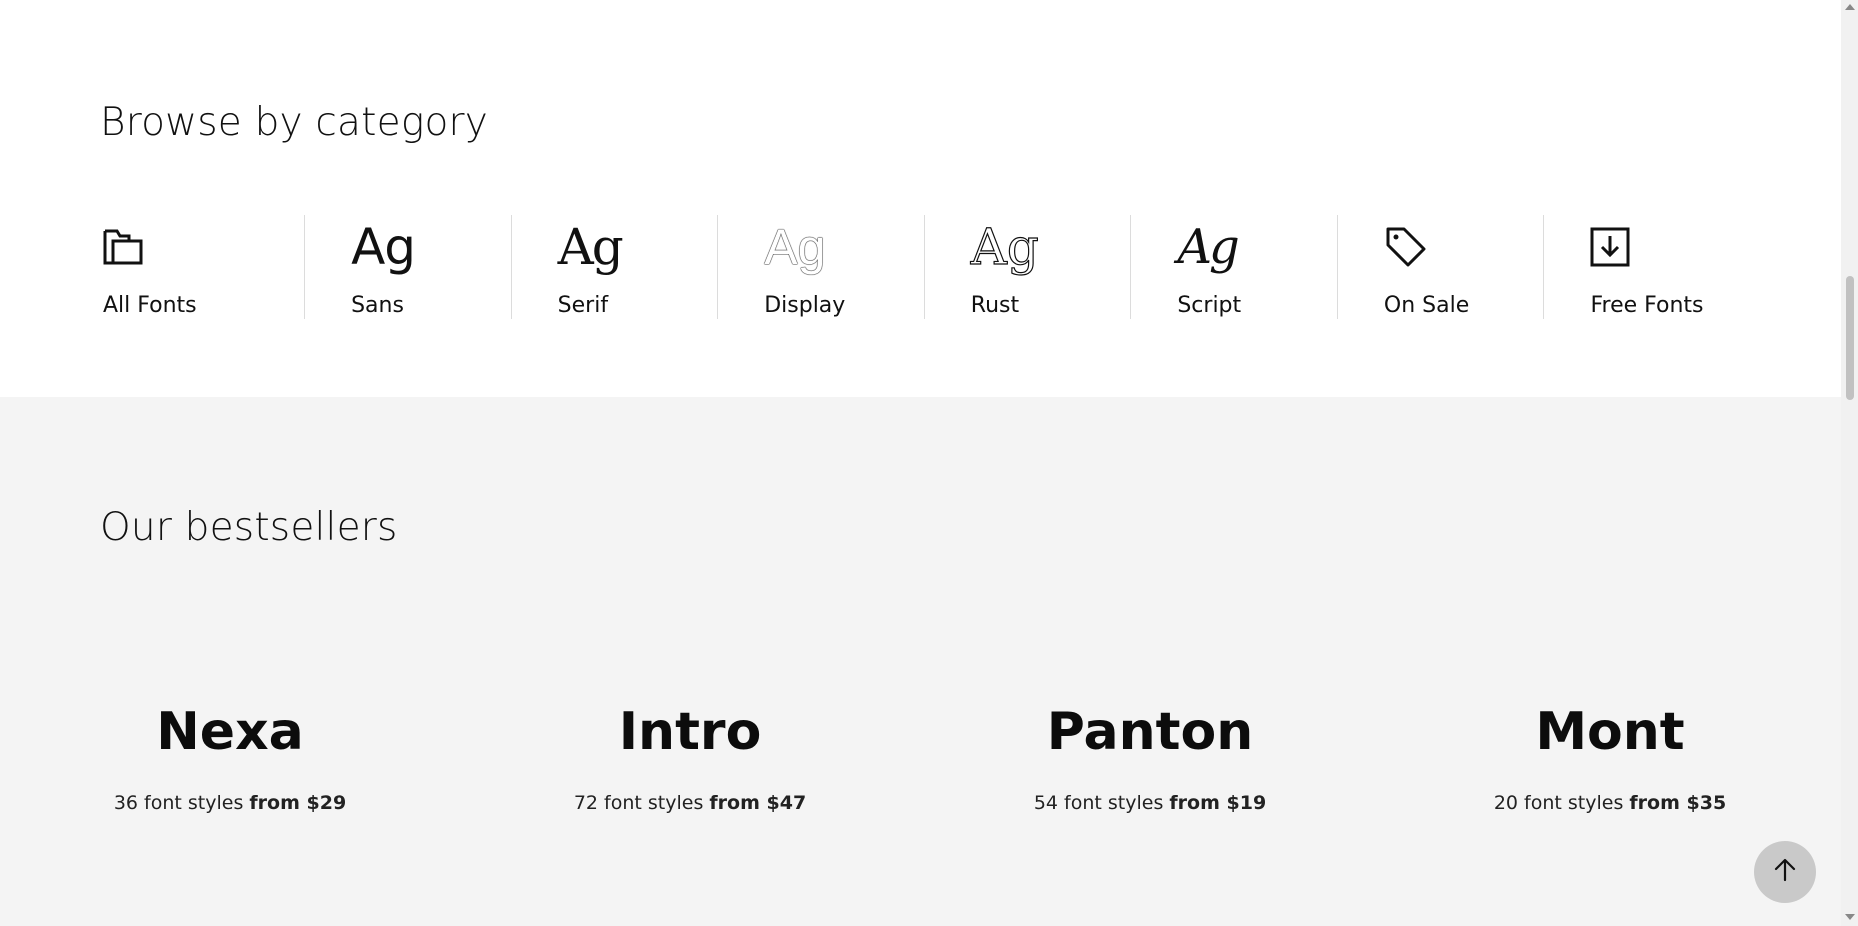 The width and height of the screenshot is (1858, 926). What do you see at coordinates (1426, 305) in the screenshot?
I see `category-label: On Sale` at bounding box center [1426, 305].